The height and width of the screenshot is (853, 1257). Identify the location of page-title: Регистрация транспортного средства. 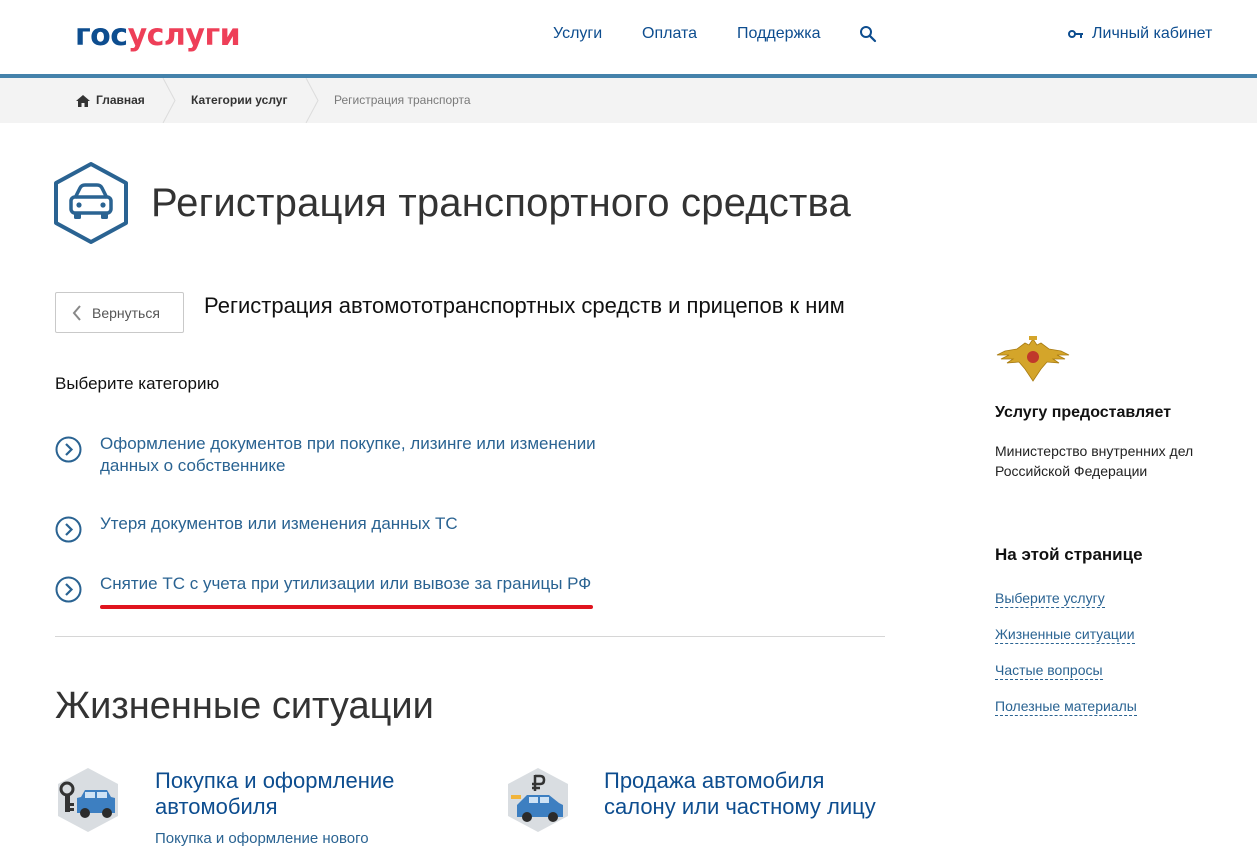
(501, 203).